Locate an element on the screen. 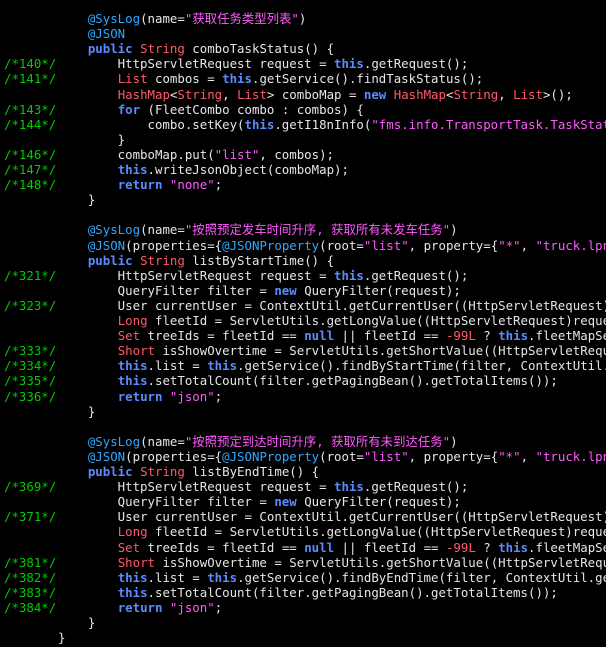  code-token: null is located at coordinates (319, 547).